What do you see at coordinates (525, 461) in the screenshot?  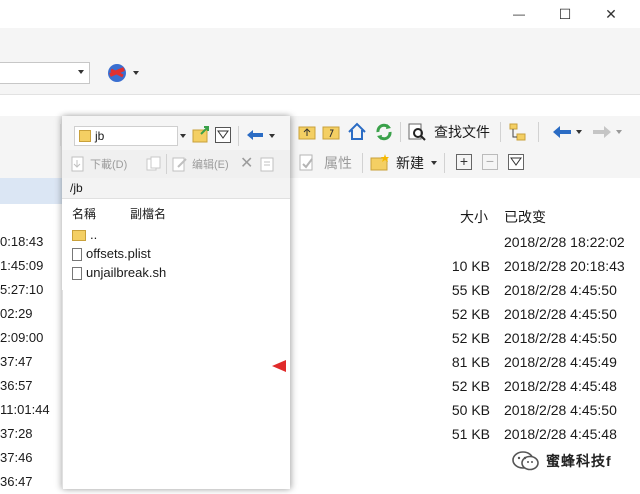 I see `wechat-icon` at bounding box center [525, 461].